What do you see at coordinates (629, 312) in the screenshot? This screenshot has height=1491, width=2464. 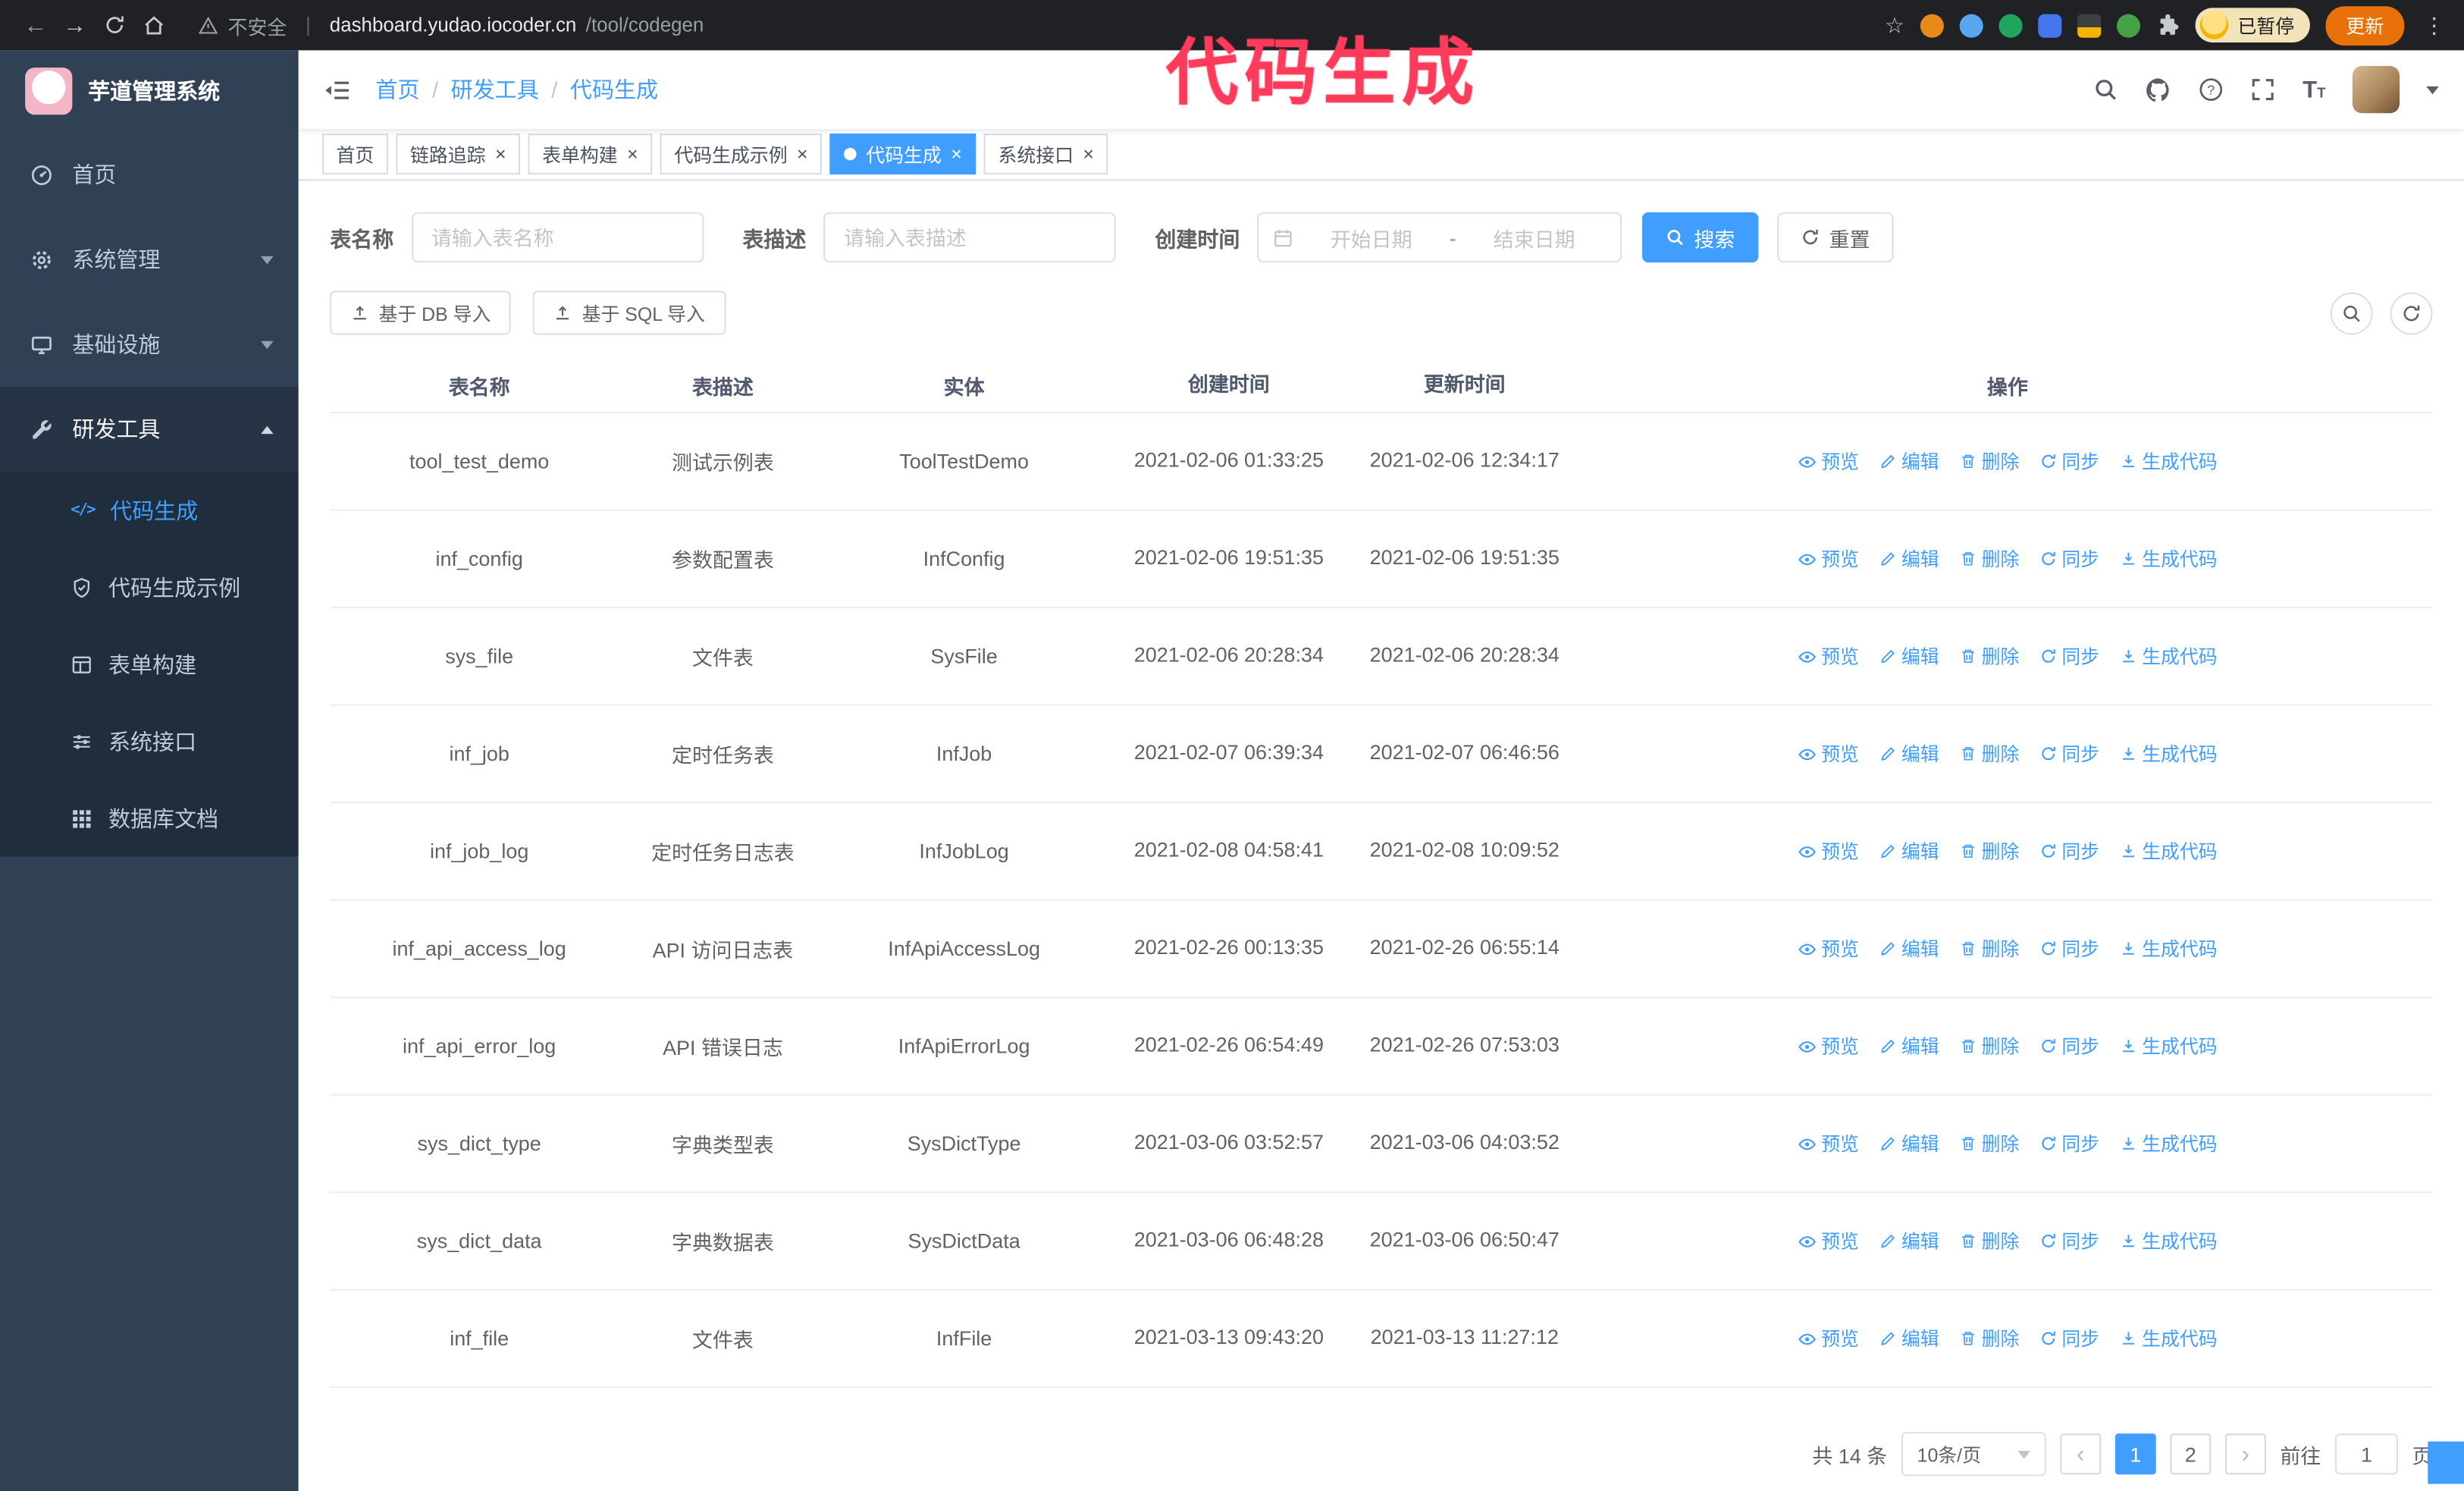 I see `import-sql-button: 基于 SQL 导入` at bounding box center [629, 312].